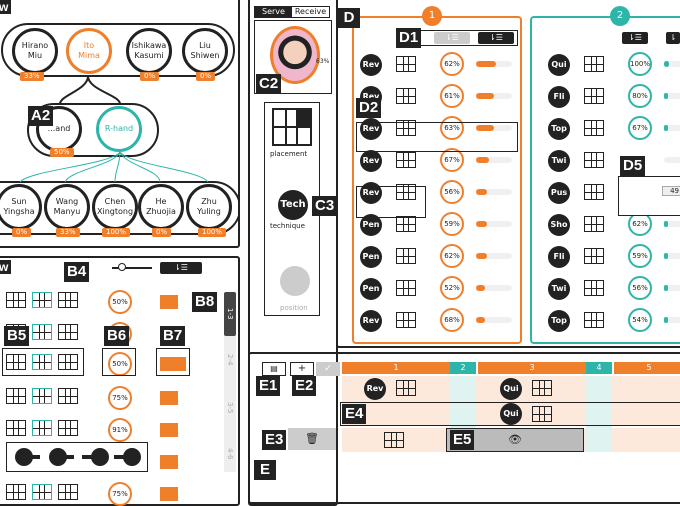  I want to click on check-button: ✓, so click(328, 369).